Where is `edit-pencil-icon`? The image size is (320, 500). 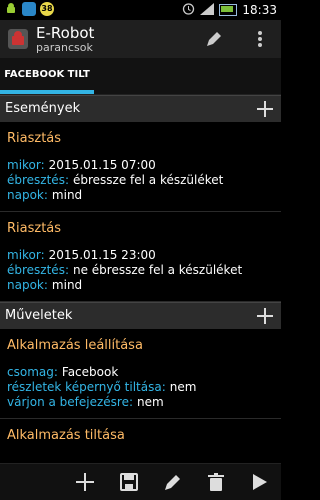 edit-pencil-icon is located at coordinates (214, 39).